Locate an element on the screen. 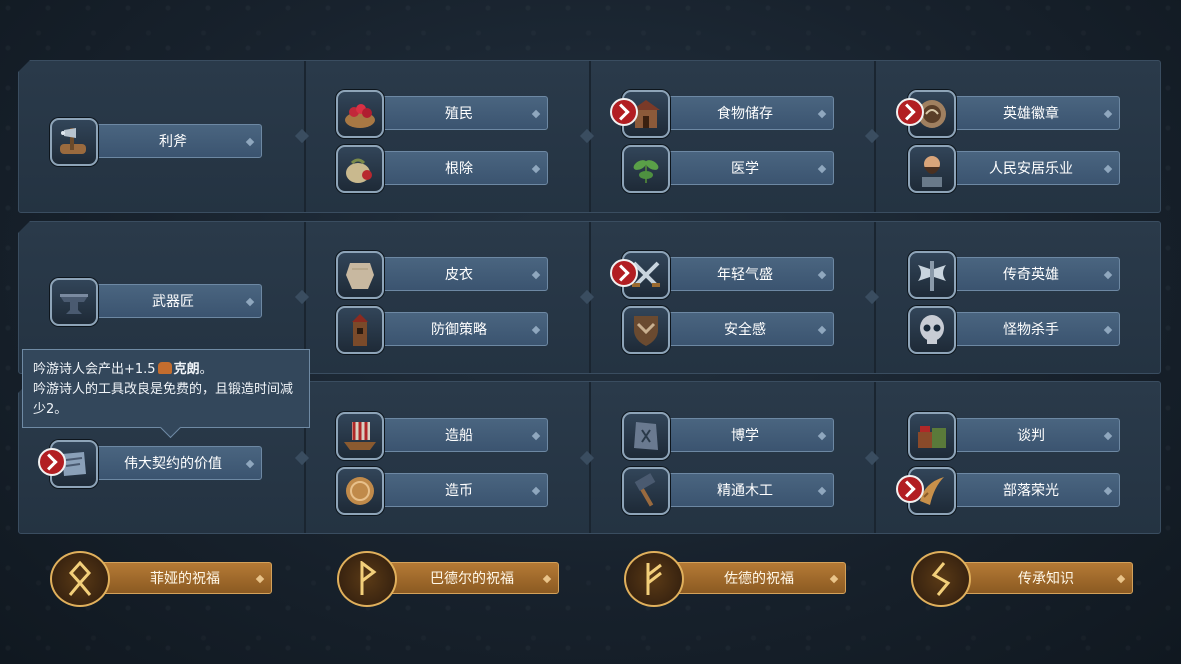  coin-icon is located at coordinates (360, 491).